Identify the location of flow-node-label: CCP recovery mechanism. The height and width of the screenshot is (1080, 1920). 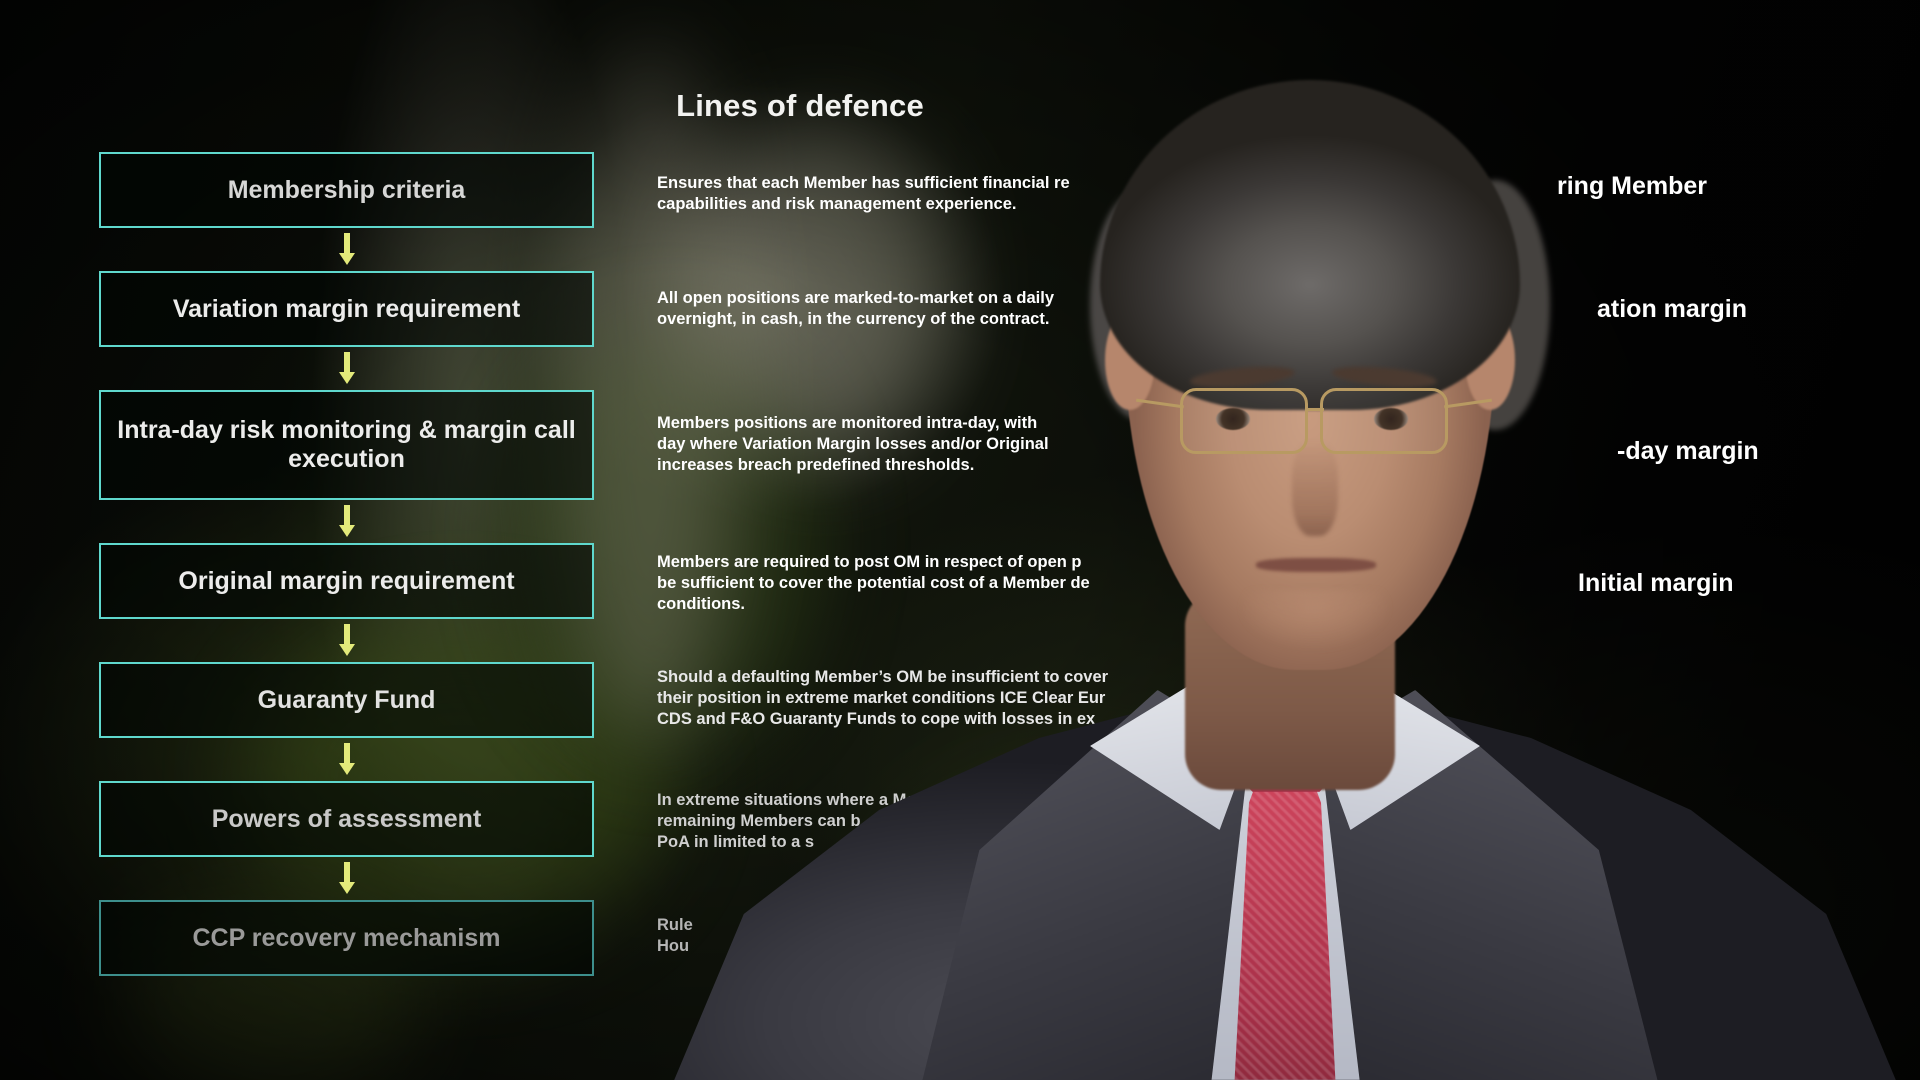
(346, 937).